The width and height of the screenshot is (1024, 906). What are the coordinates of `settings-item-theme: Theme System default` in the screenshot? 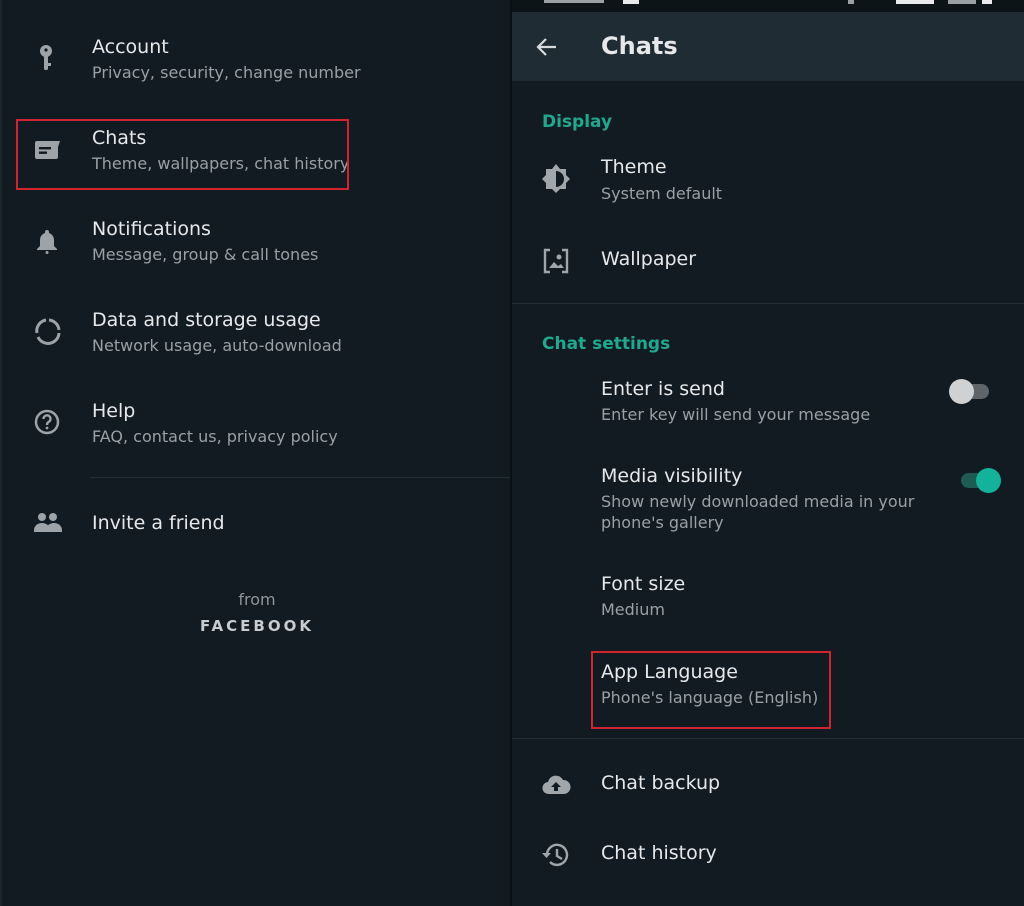 It's located at (768, 180).